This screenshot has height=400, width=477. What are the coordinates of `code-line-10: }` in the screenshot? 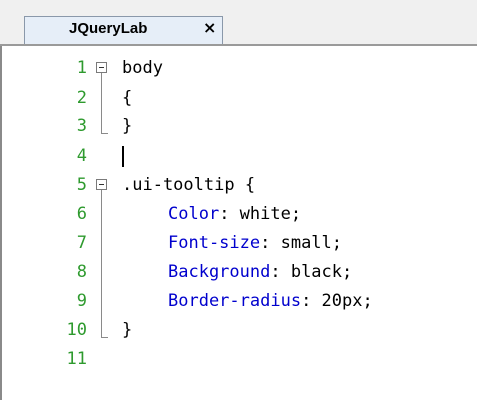 It's located at (127, 331).